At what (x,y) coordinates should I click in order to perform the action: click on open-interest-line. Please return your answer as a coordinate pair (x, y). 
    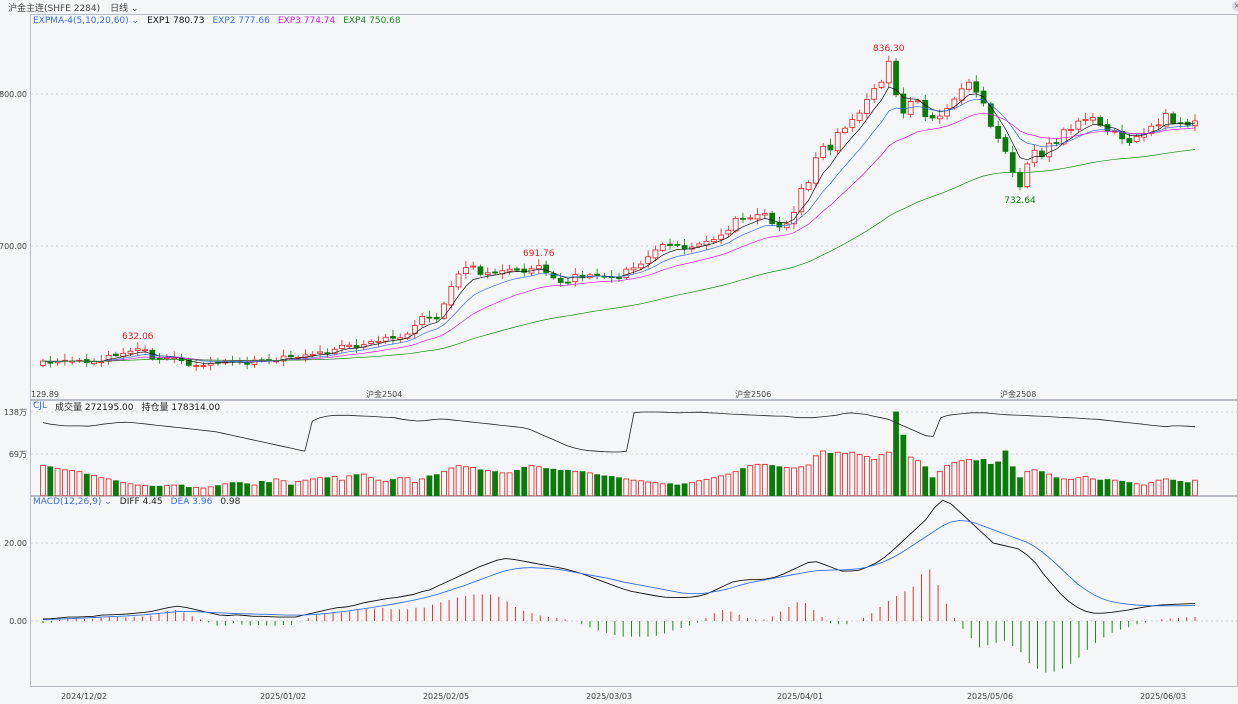
    Looking at the image, I should click on (619, 432).